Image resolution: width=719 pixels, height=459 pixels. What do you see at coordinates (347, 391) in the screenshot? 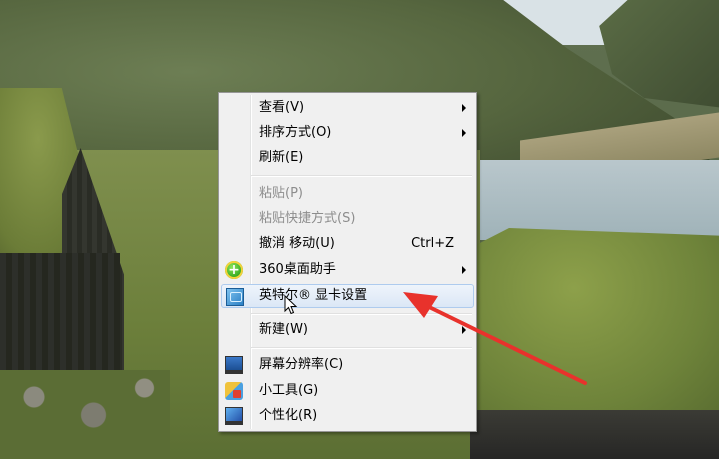
I see `menu-item-gadgets: 小工具(G)` at bounding box center [347, 391].